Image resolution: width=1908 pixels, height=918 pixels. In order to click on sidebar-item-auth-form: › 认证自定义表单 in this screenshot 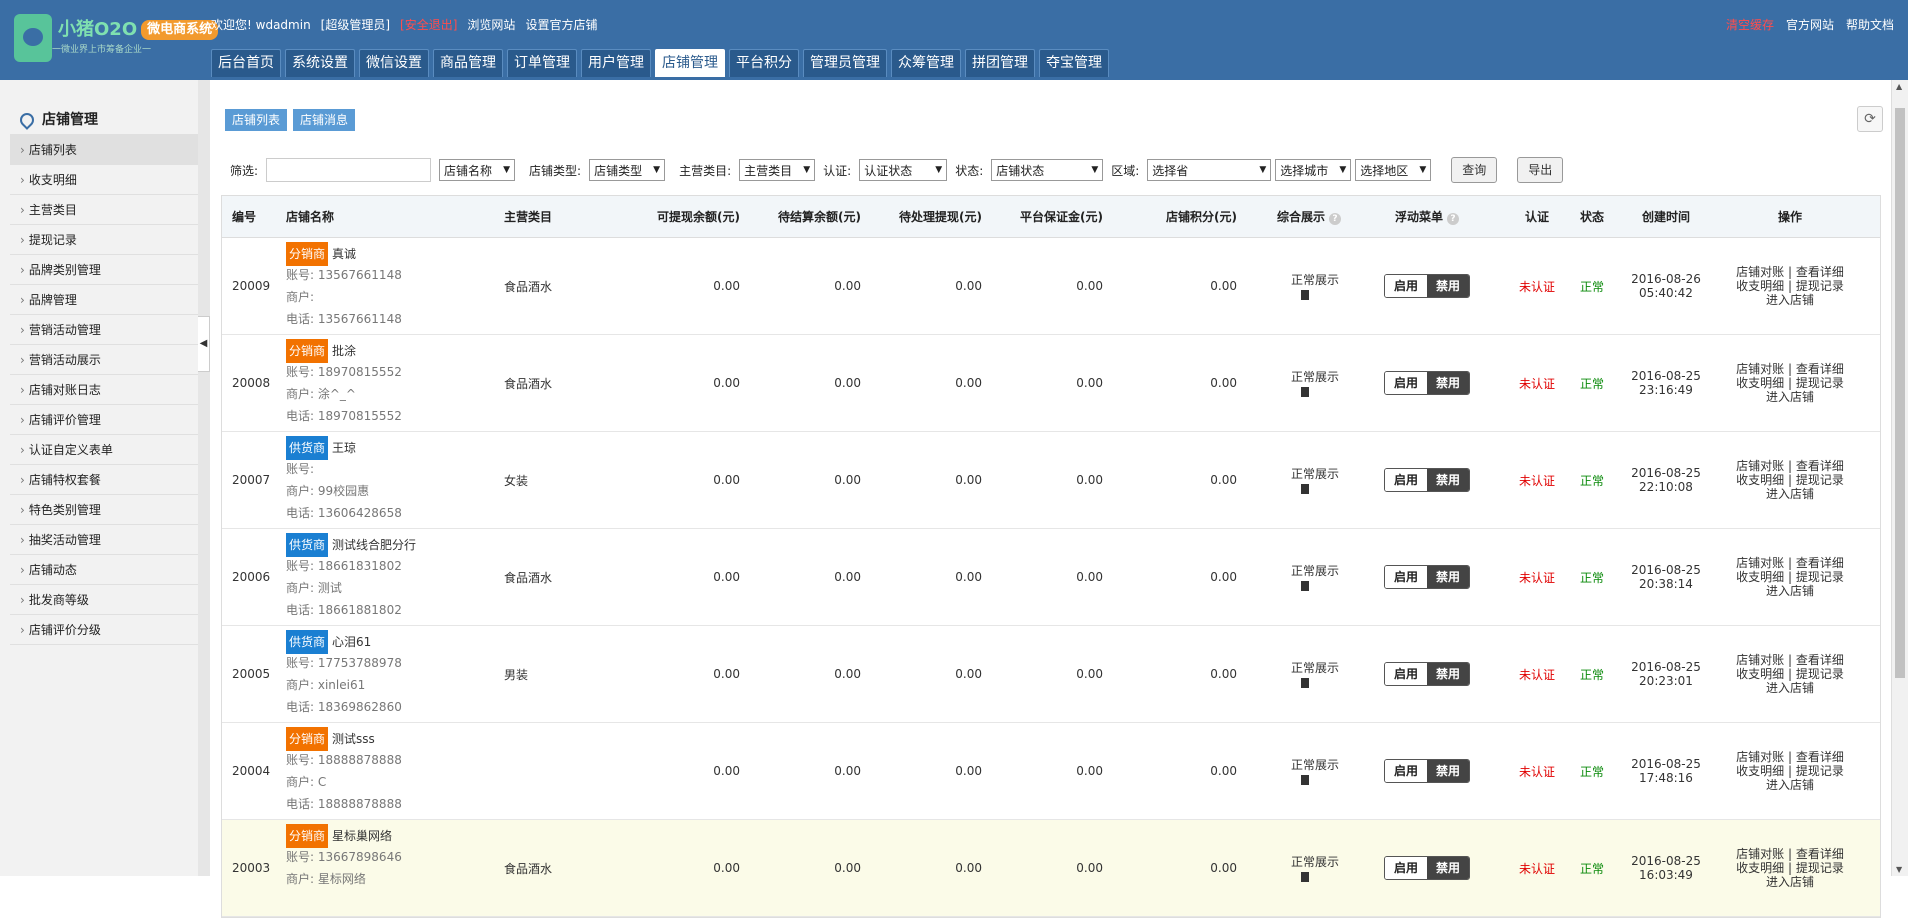, I will do `click(104, 450)`.